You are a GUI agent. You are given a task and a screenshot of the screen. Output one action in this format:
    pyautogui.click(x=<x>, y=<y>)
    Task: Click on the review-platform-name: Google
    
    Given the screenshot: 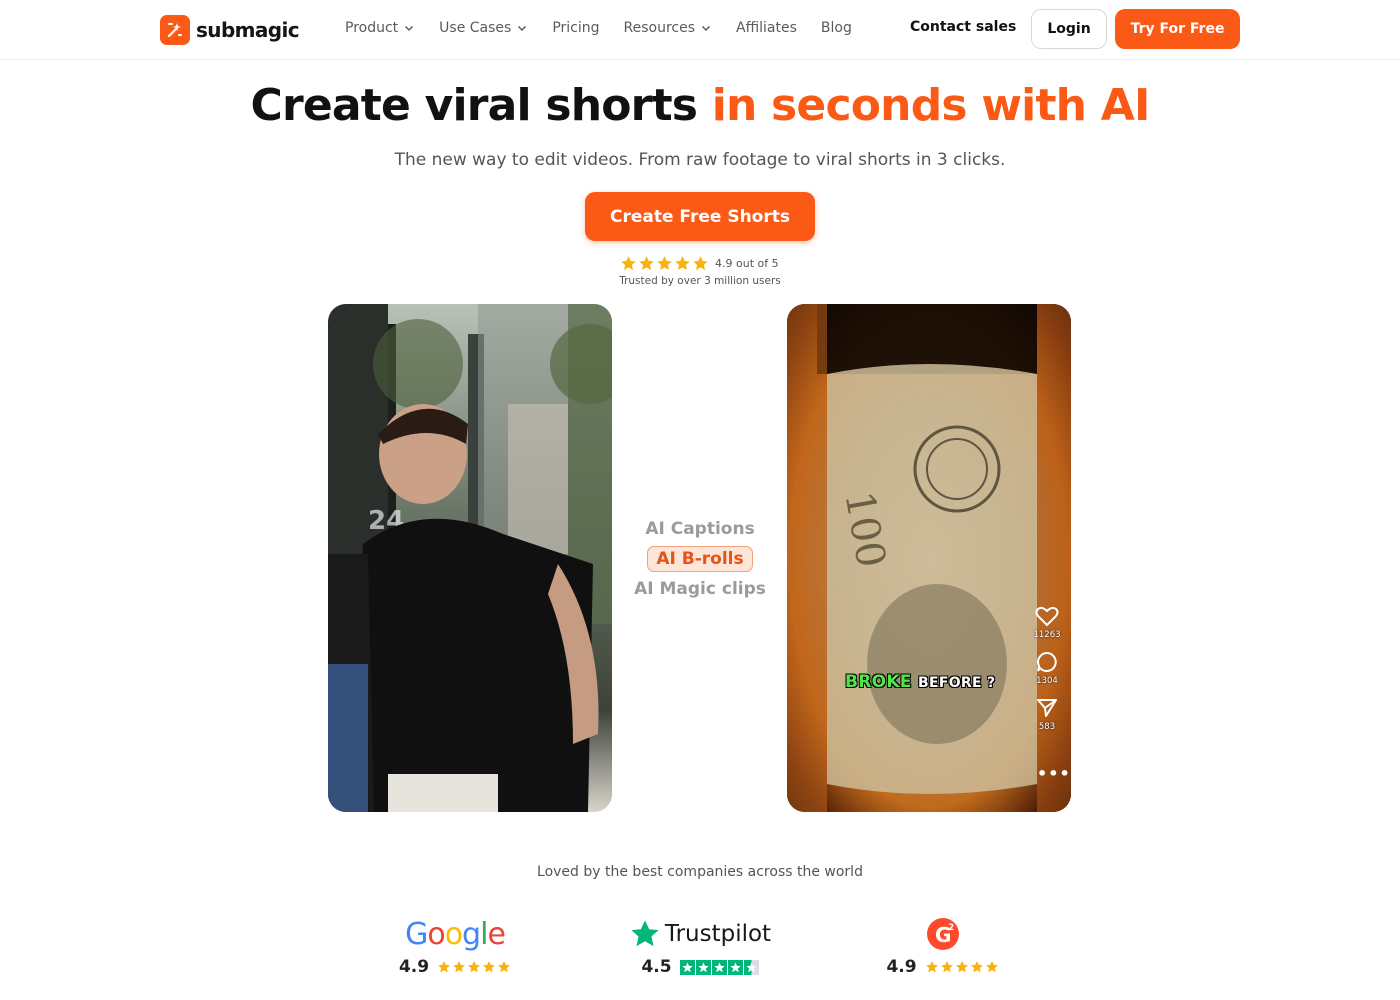 What is the action you would take?
    pyautogui.click(x=455, y=934)
    